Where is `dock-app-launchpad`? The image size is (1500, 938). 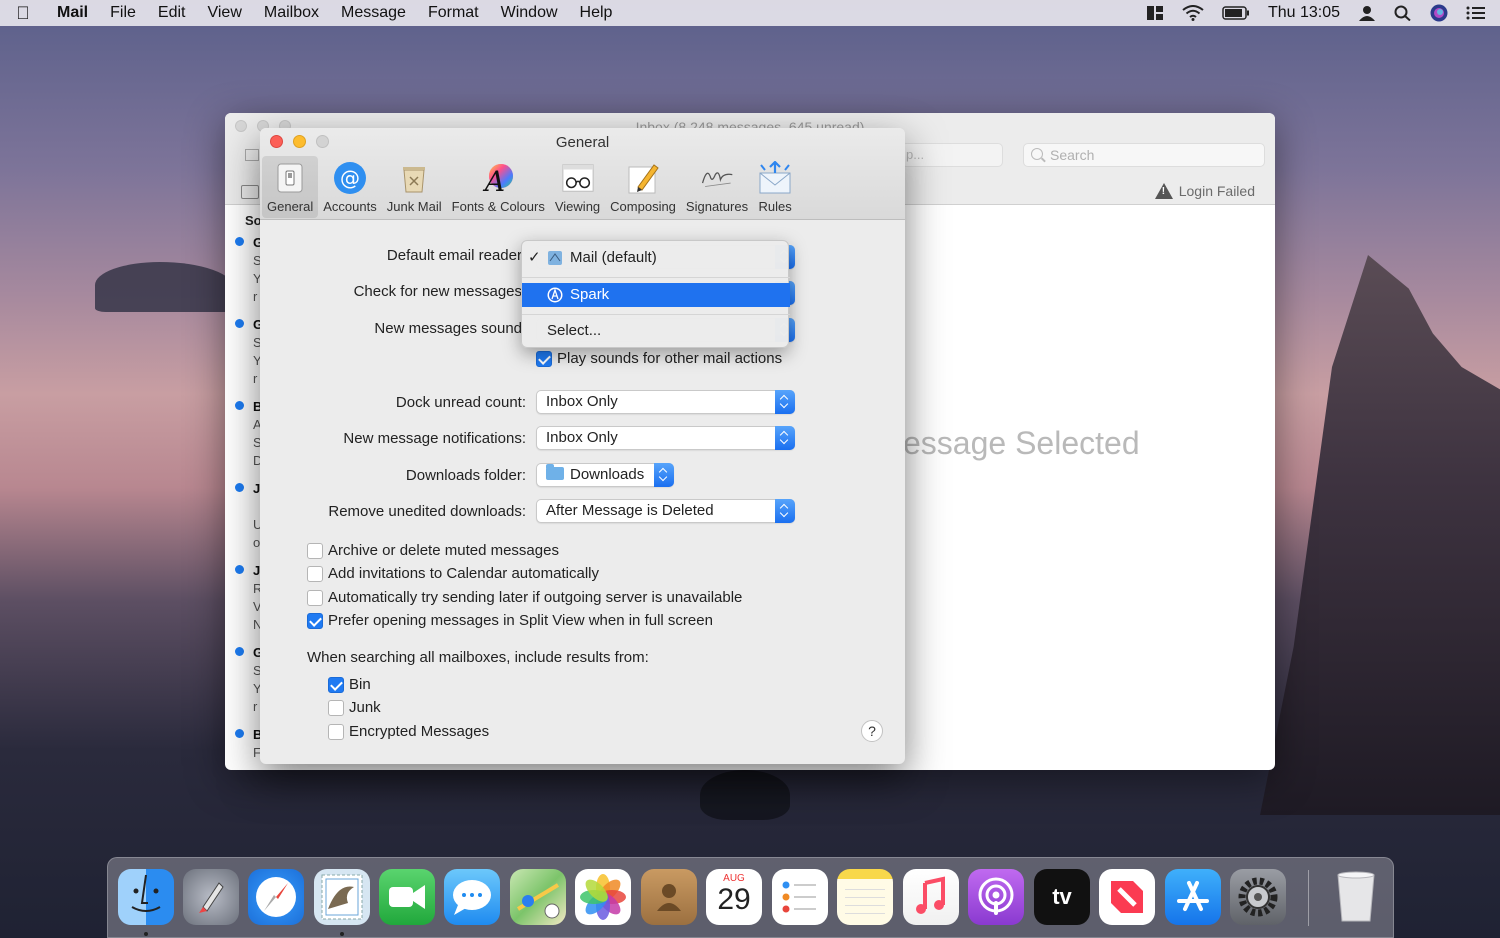 dock-app-launchpad is located at coordinates (211, 897).